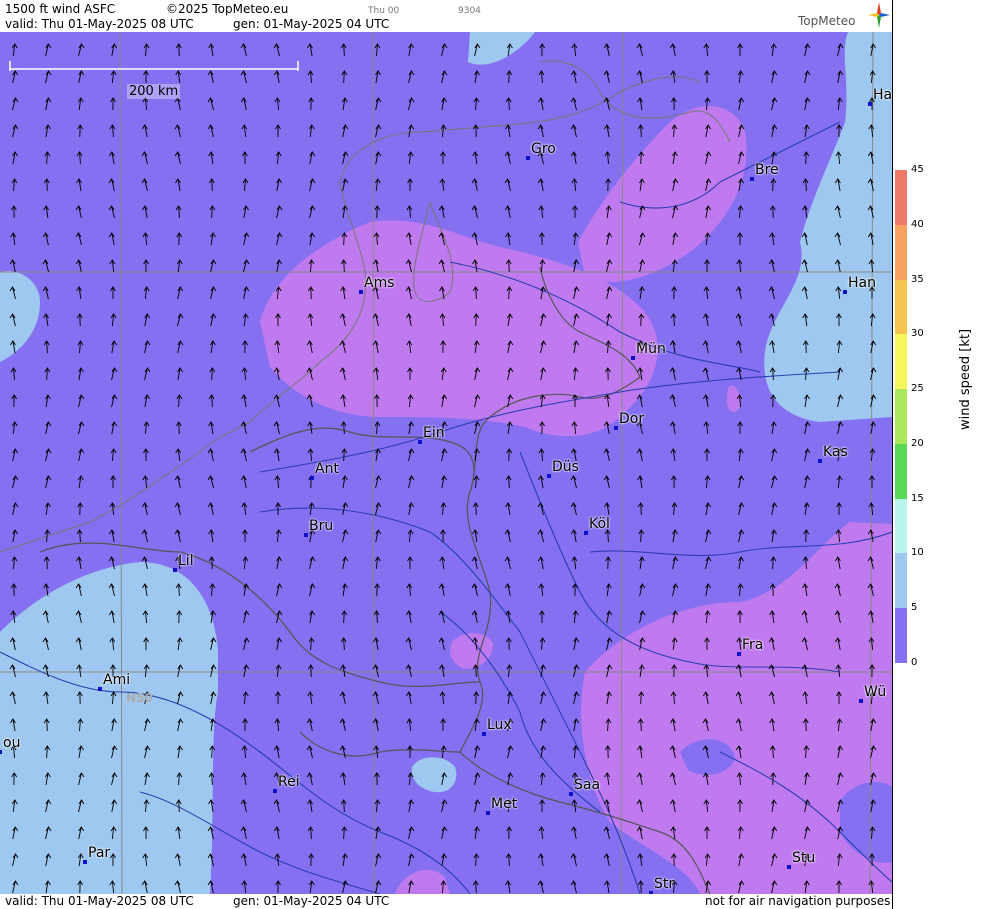  Describe the element at coordinates (914, 608) in the screenshot. I see `legend-tick-label: 5` at that location.